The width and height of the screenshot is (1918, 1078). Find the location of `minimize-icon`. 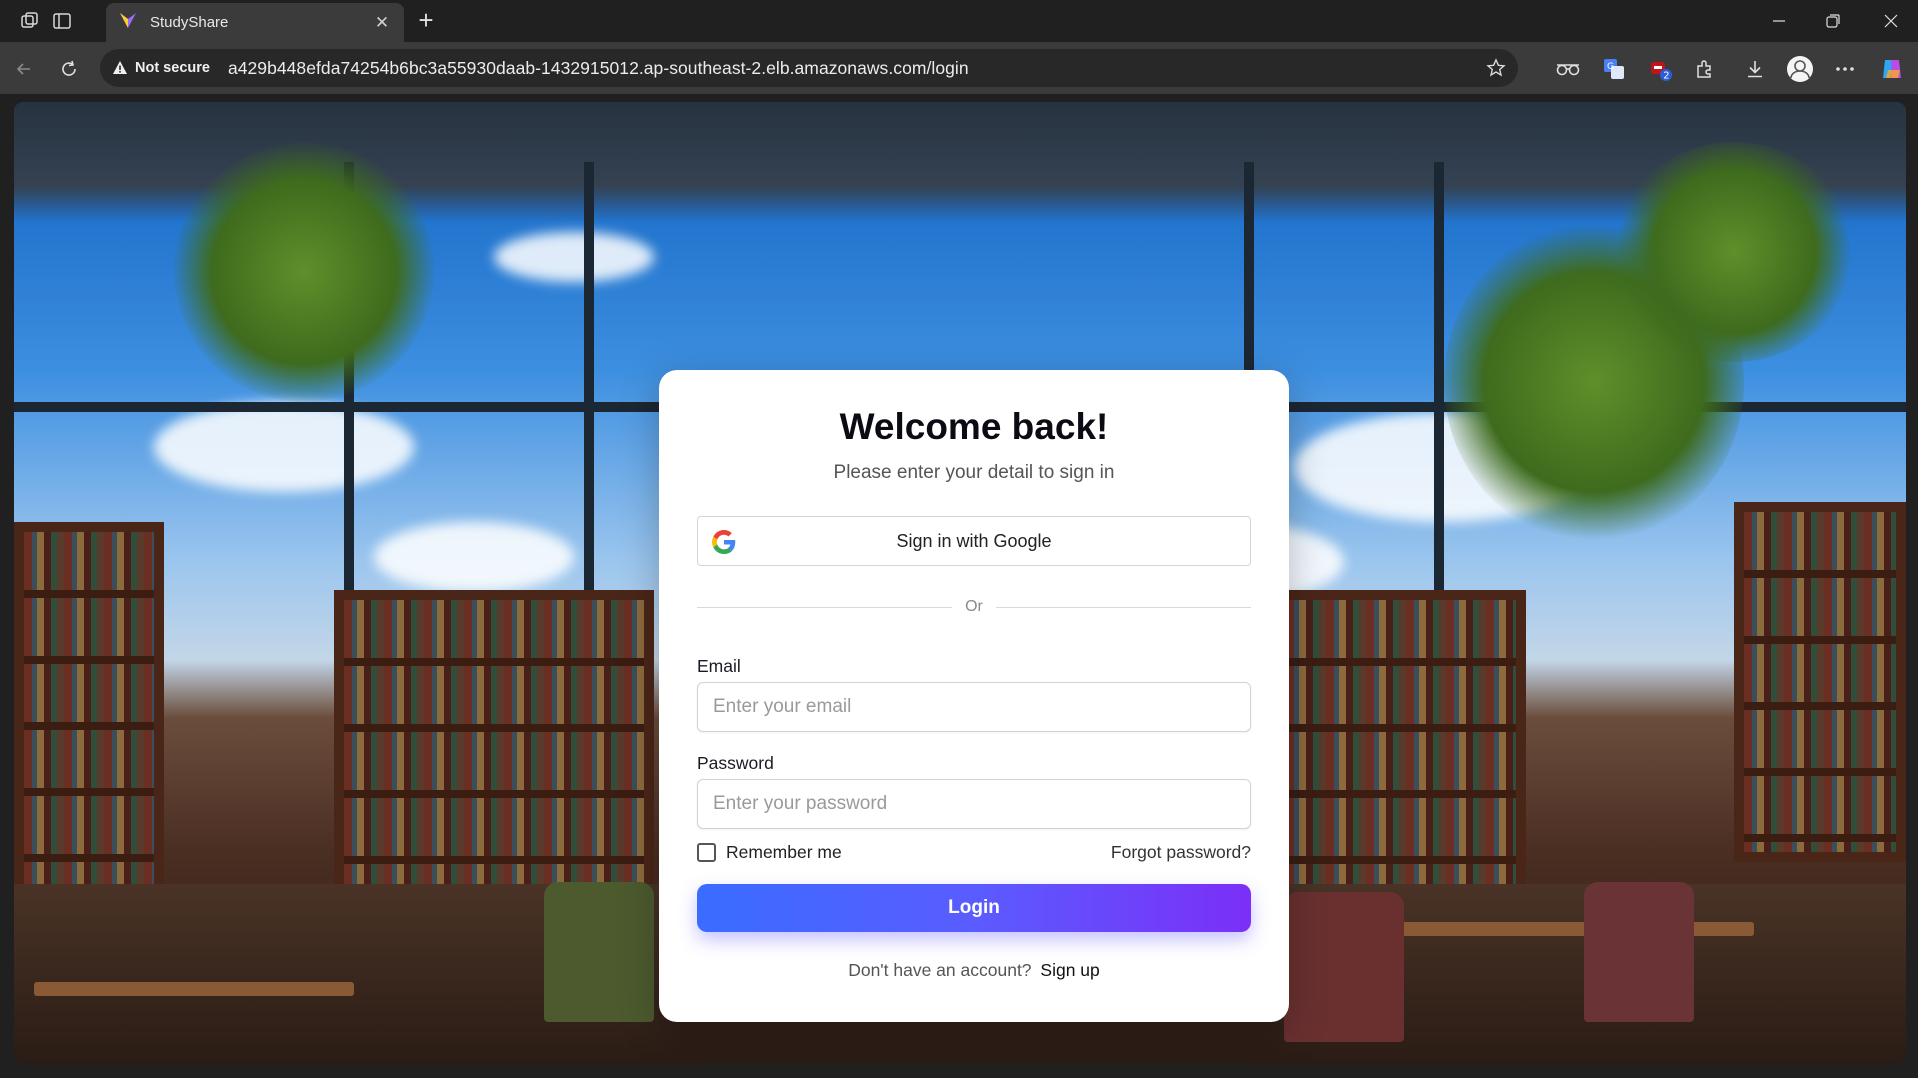

minimize-icon is located at coordinates (1779, 21).